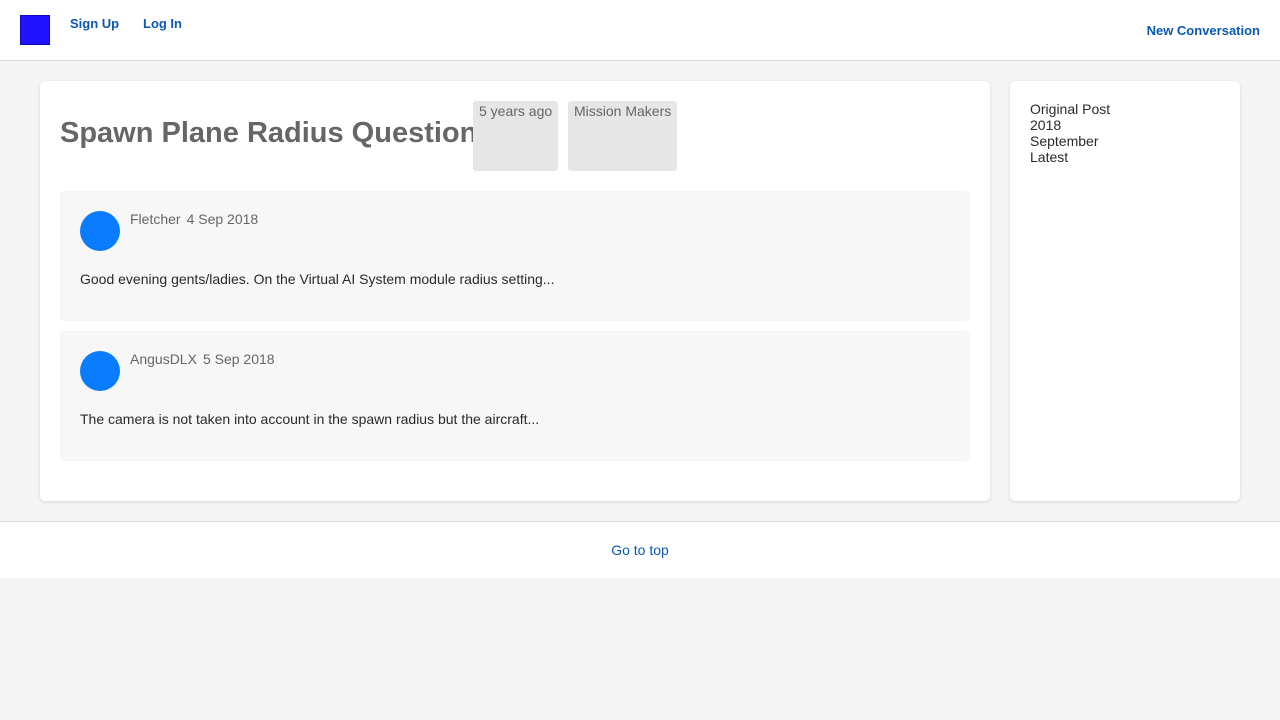 The width and height of the screenshot is (1280, 720). What do you see at coordinates (202, 359) in the screenshot?
I see `post-meta: AngusDLX 5 Sep 2018` at bounding box center [202, 359].